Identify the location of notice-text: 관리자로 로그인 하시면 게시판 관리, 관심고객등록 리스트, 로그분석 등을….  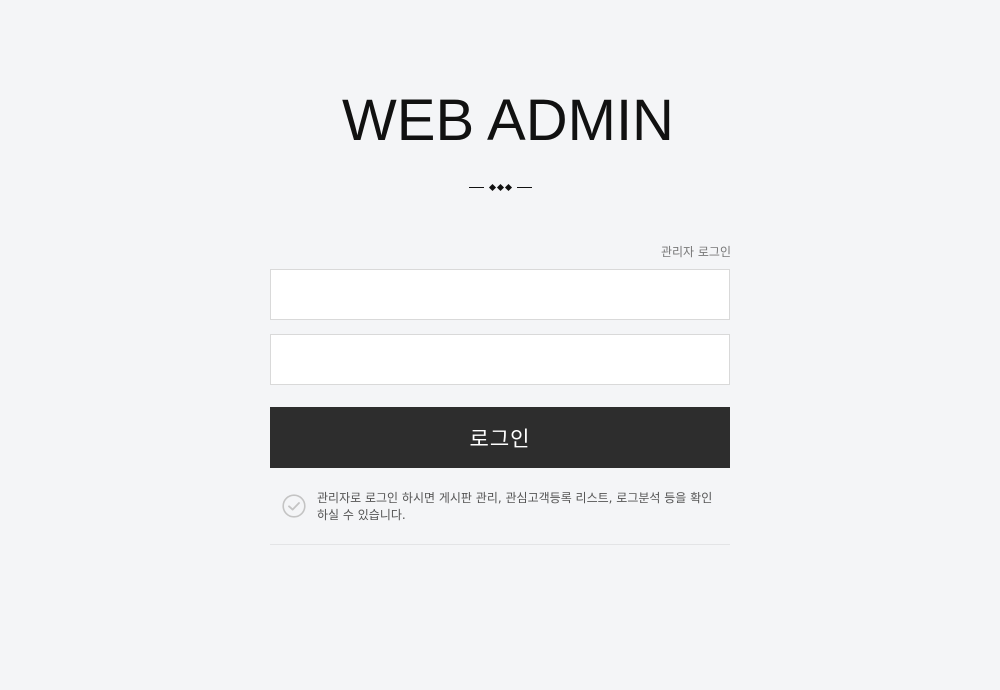
(515, 506).